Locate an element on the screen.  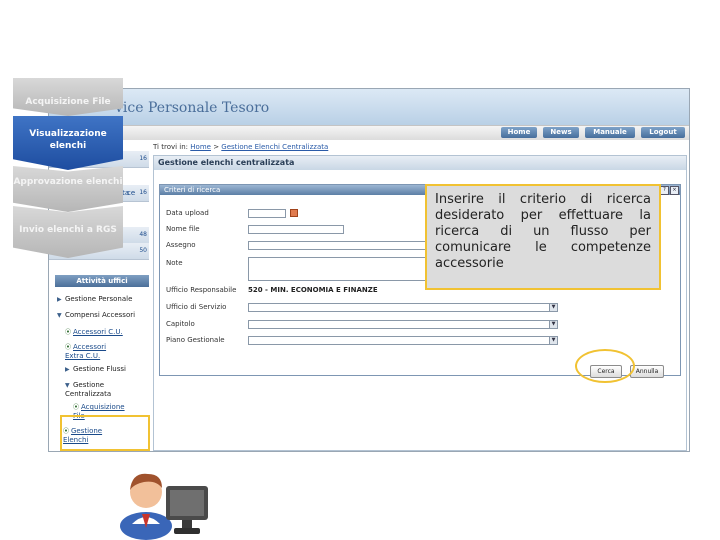
label-piano-gestionale: Piano Gestionale is located at coordinates (195, 340).